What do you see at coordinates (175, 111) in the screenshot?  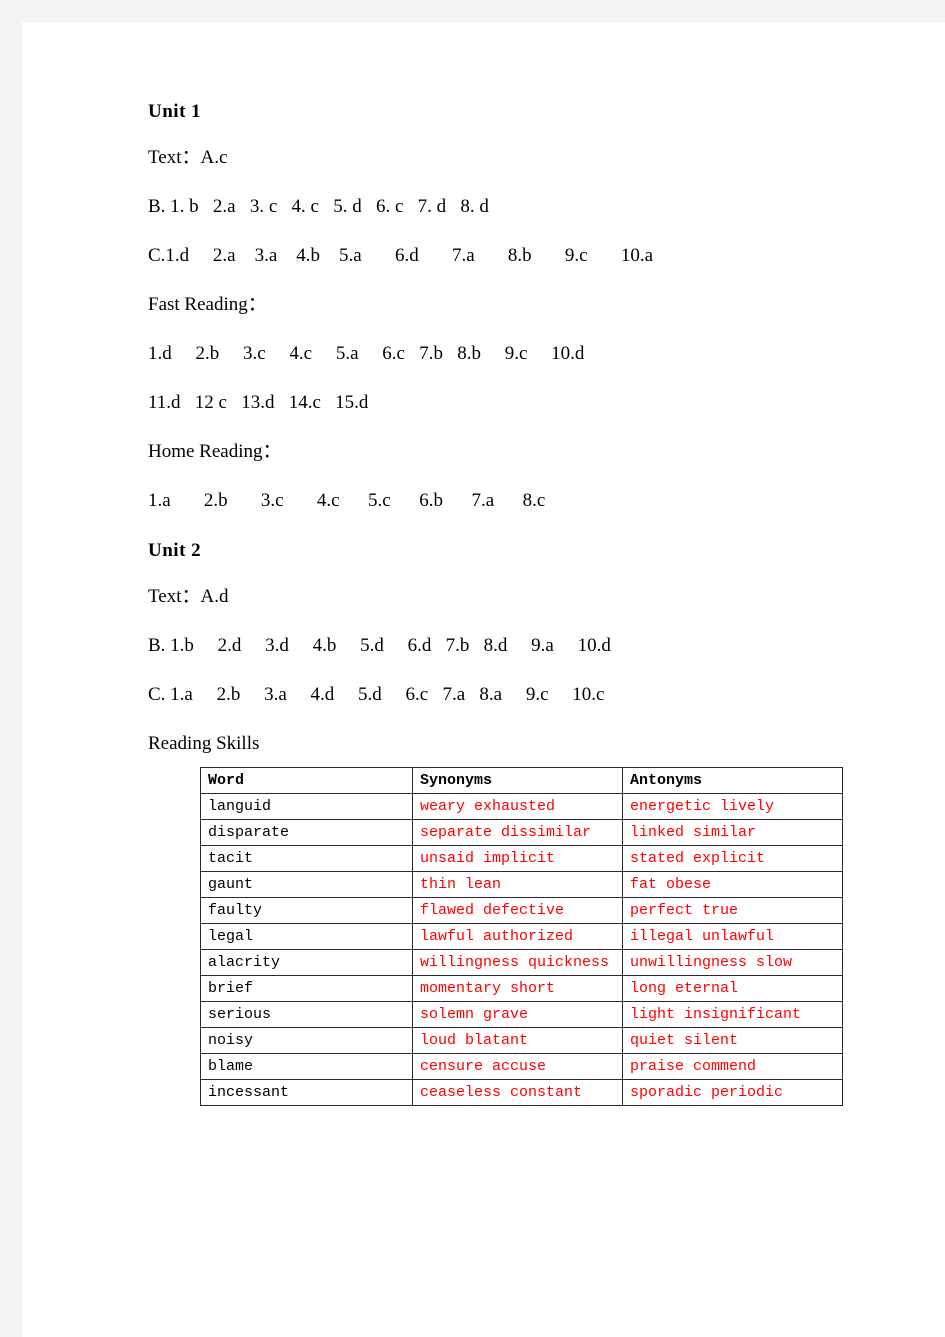 I see `unit-1-heading: Unit 1` at bounding box center [175, 111].